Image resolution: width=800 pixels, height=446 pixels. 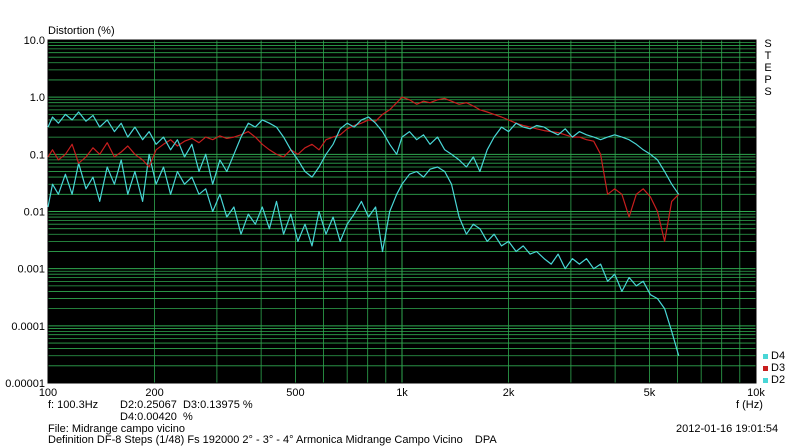 I want to click on readout-frequency: f: 100.3Hz, so click(x=73, y=405).